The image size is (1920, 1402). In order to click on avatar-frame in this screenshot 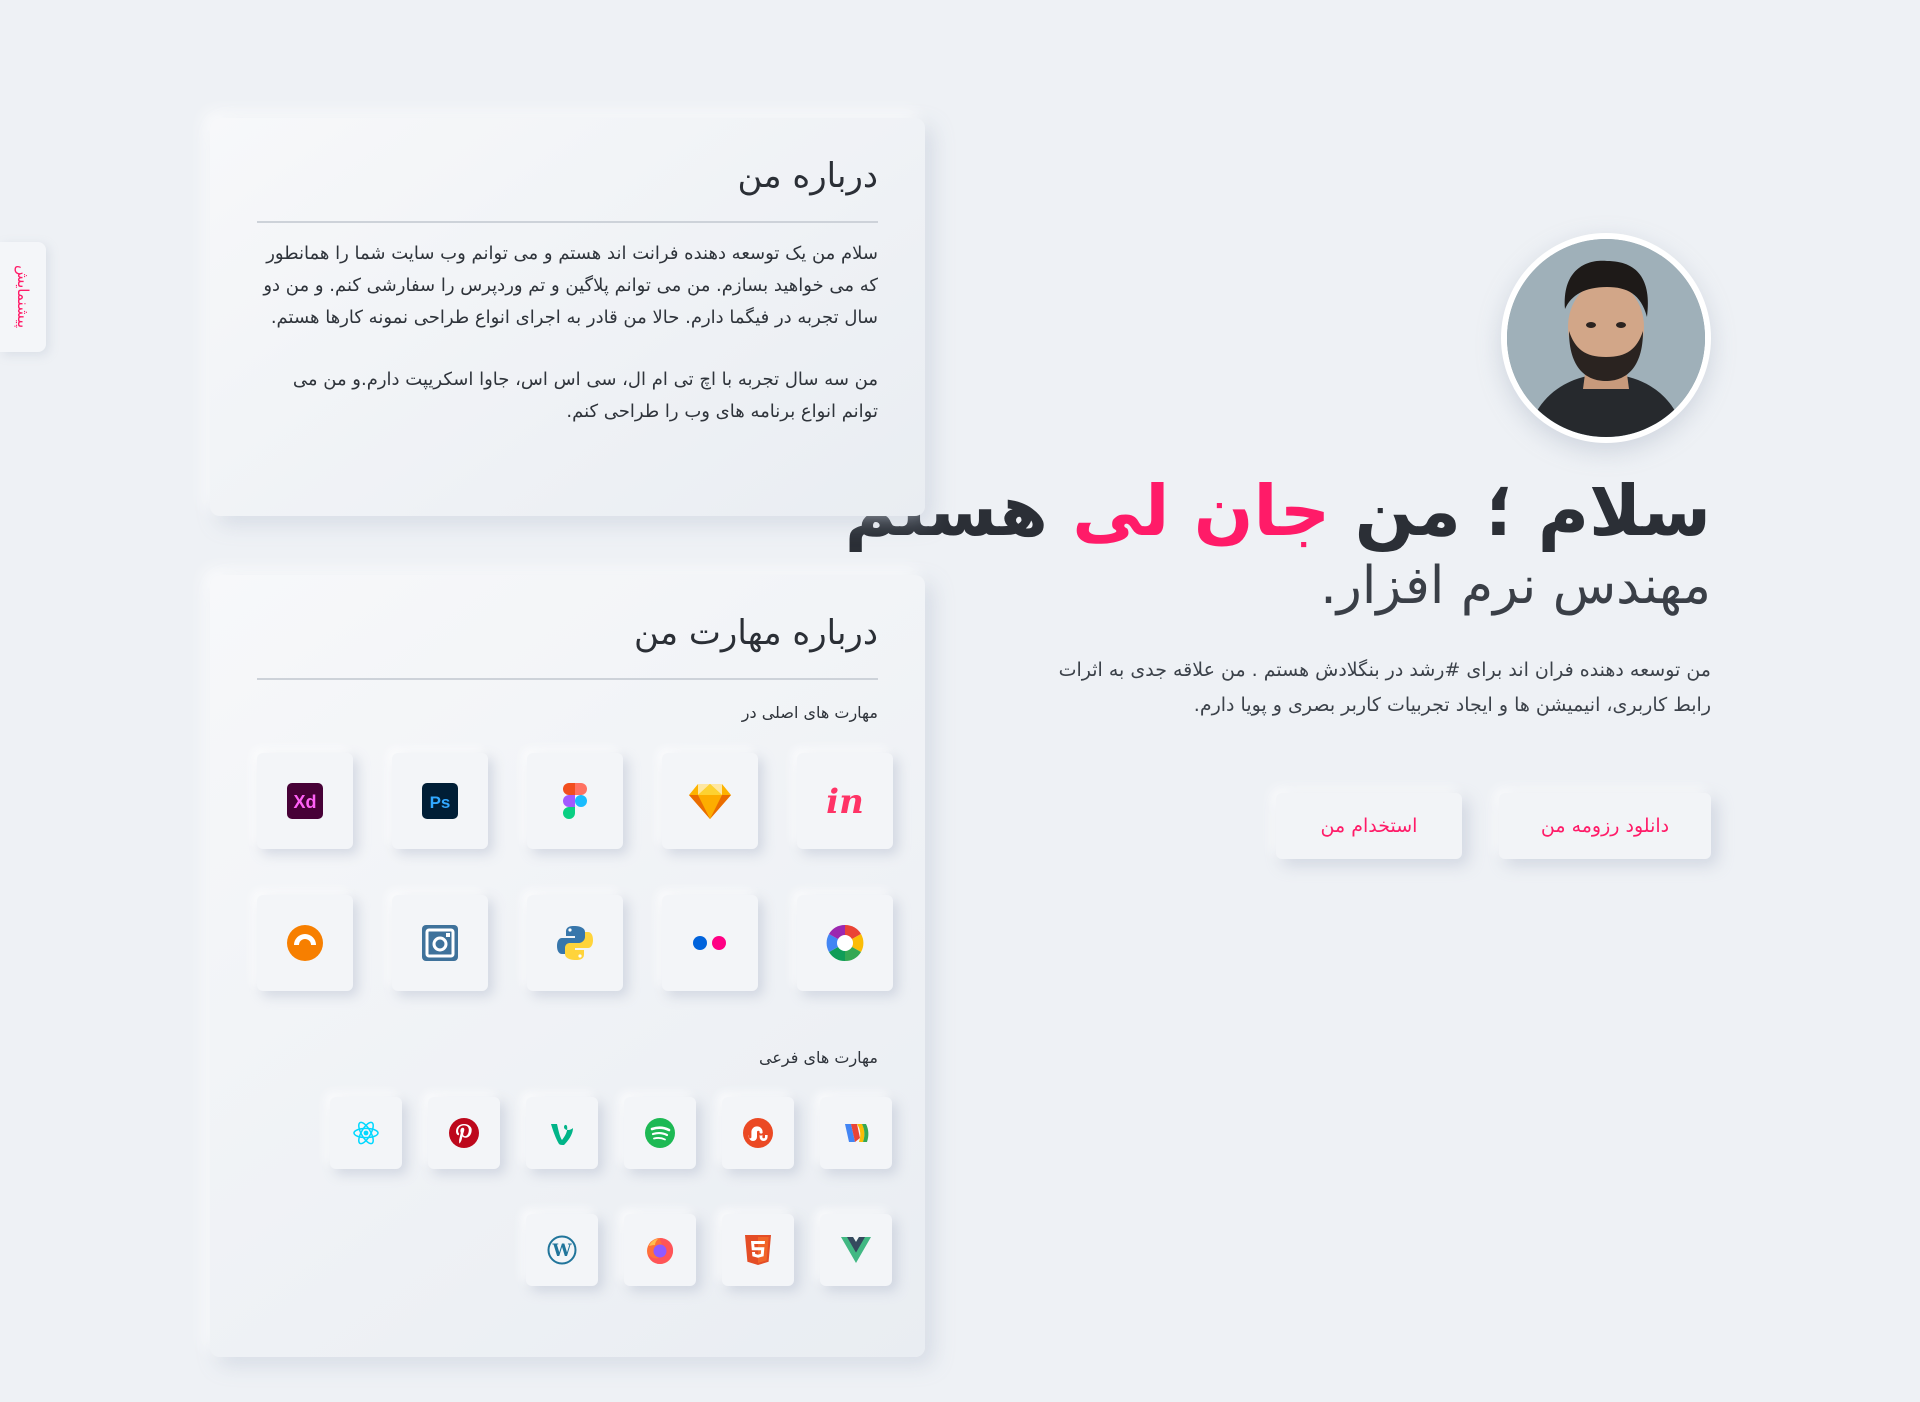, I will do `click(1606, 338)`.